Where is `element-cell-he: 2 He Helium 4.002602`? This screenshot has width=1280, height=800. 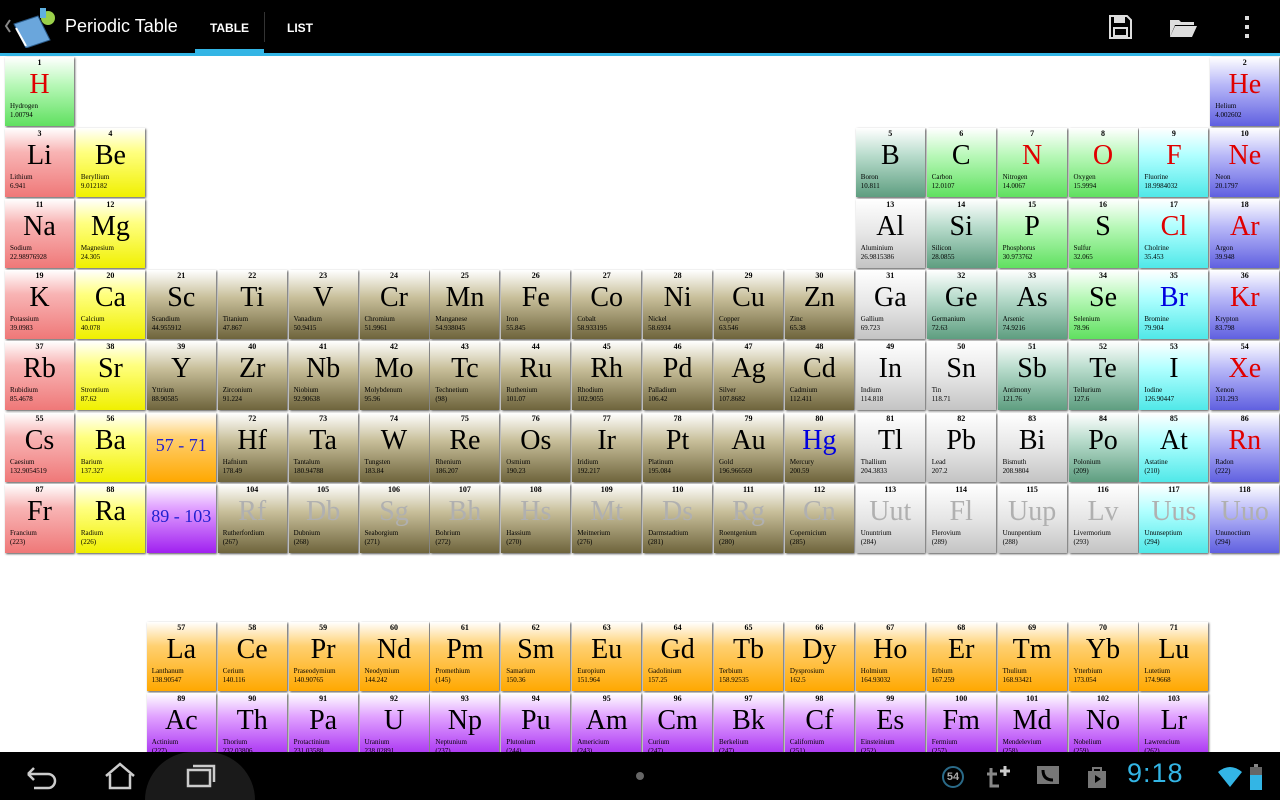 element-cell-he: 2 He Helium 4.002602 is located at coordinates (1245, 91).